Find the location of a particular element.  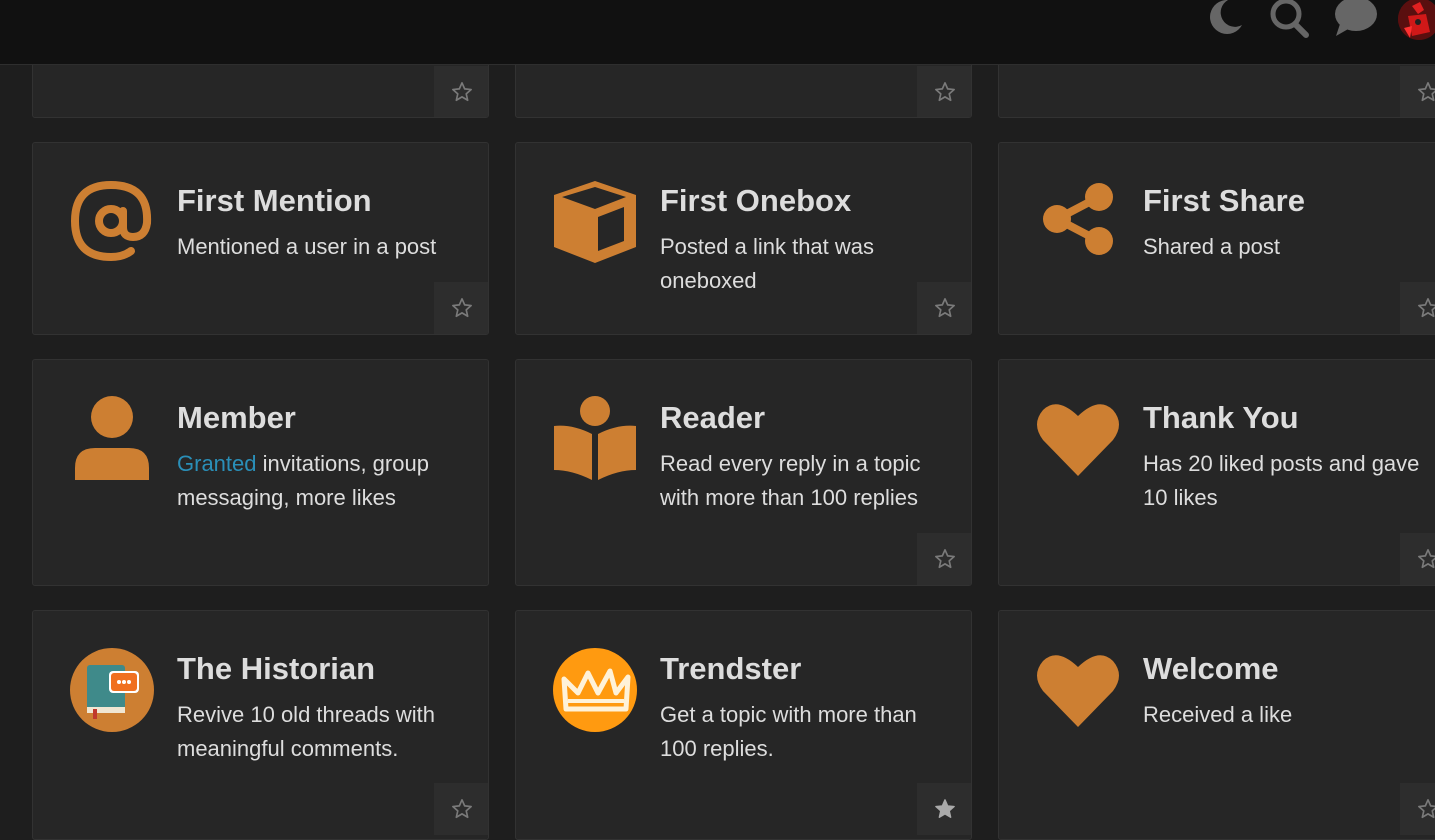

badge-description: Posted a link that was oneboxed is located at coordinates (767, 263).